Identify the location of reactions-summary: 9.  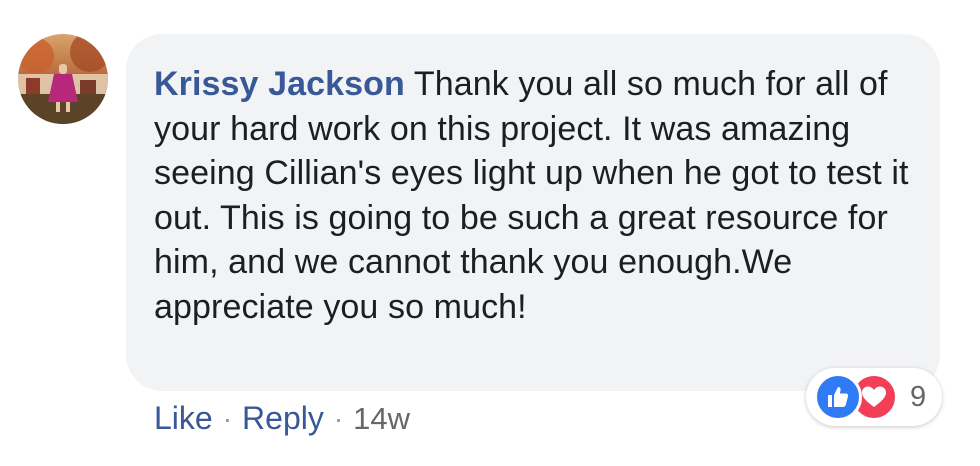
(874, 397).